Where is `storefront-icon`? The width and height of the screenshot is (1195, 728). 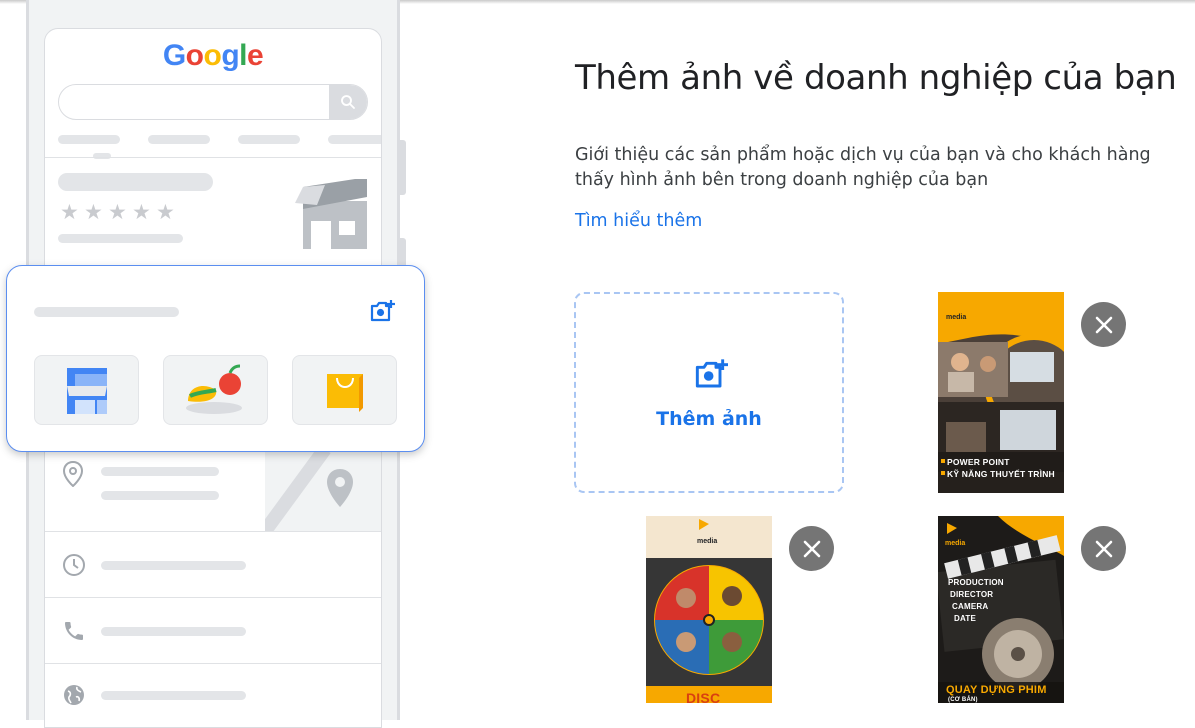 storefront-icon is located at coordinates (333, 216).